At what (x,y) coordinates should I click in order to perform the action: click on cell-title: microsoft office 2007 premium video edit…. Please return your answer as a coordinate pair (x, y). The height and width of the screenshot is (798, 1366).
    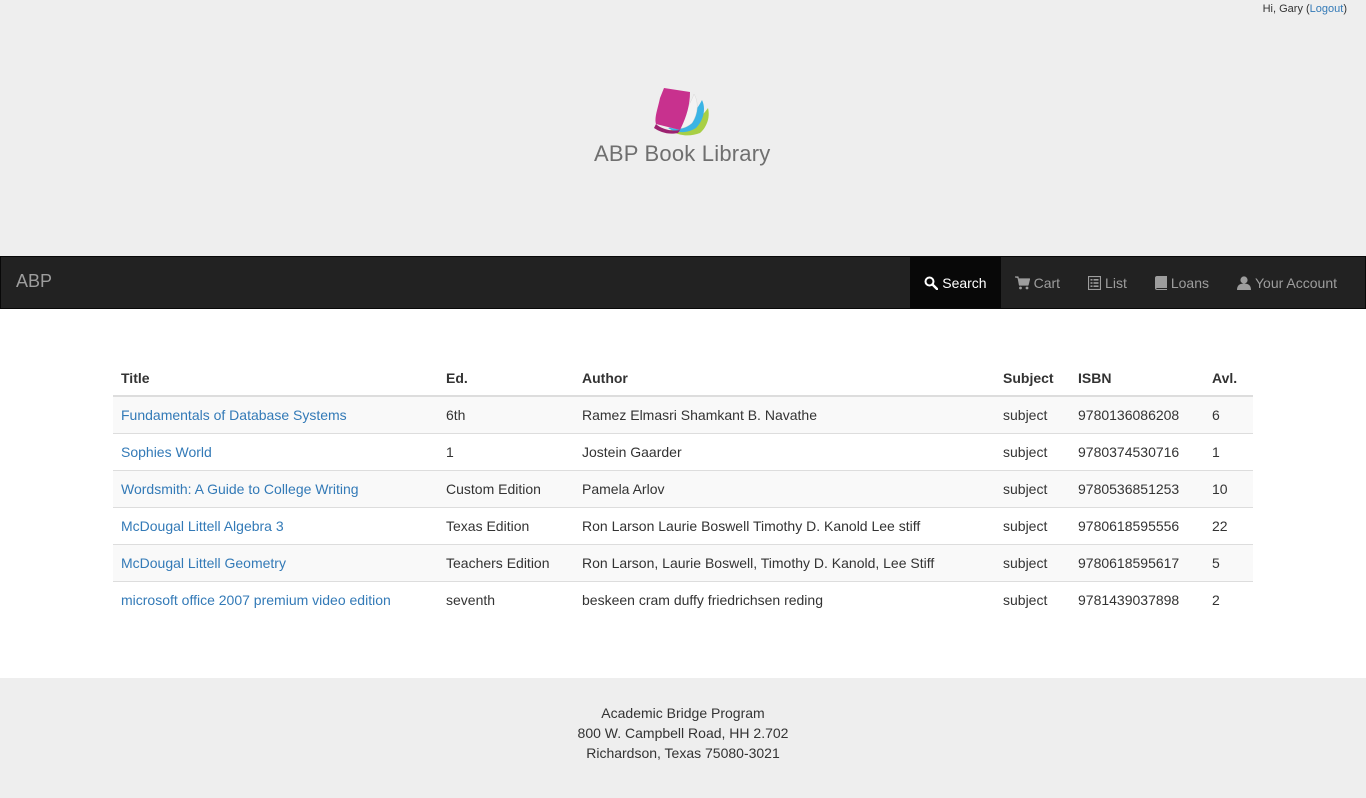
    Looking at the image, I should click on (275, 599).